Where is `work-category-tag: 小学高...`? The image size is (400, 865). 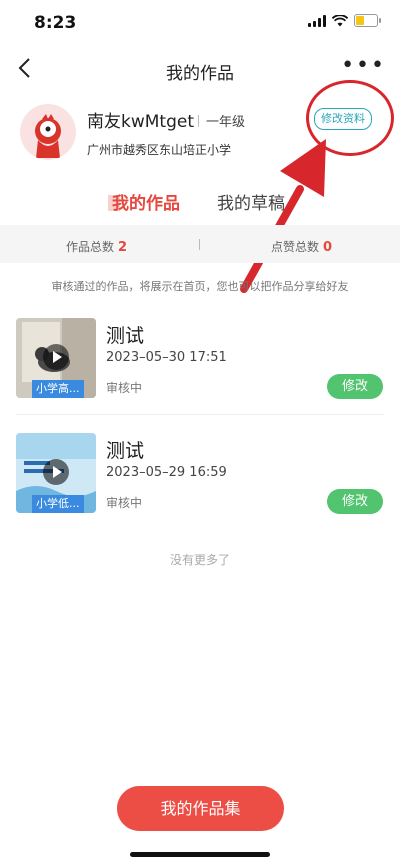
work-category-tag: 小学高... is located at coordinates (58, 389).